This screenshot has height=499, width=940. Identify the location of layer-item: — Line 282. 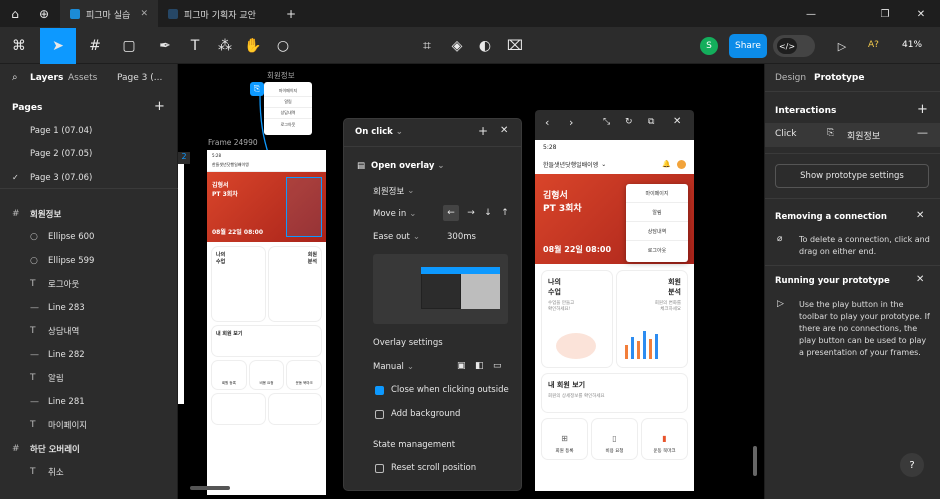
(89, 355).